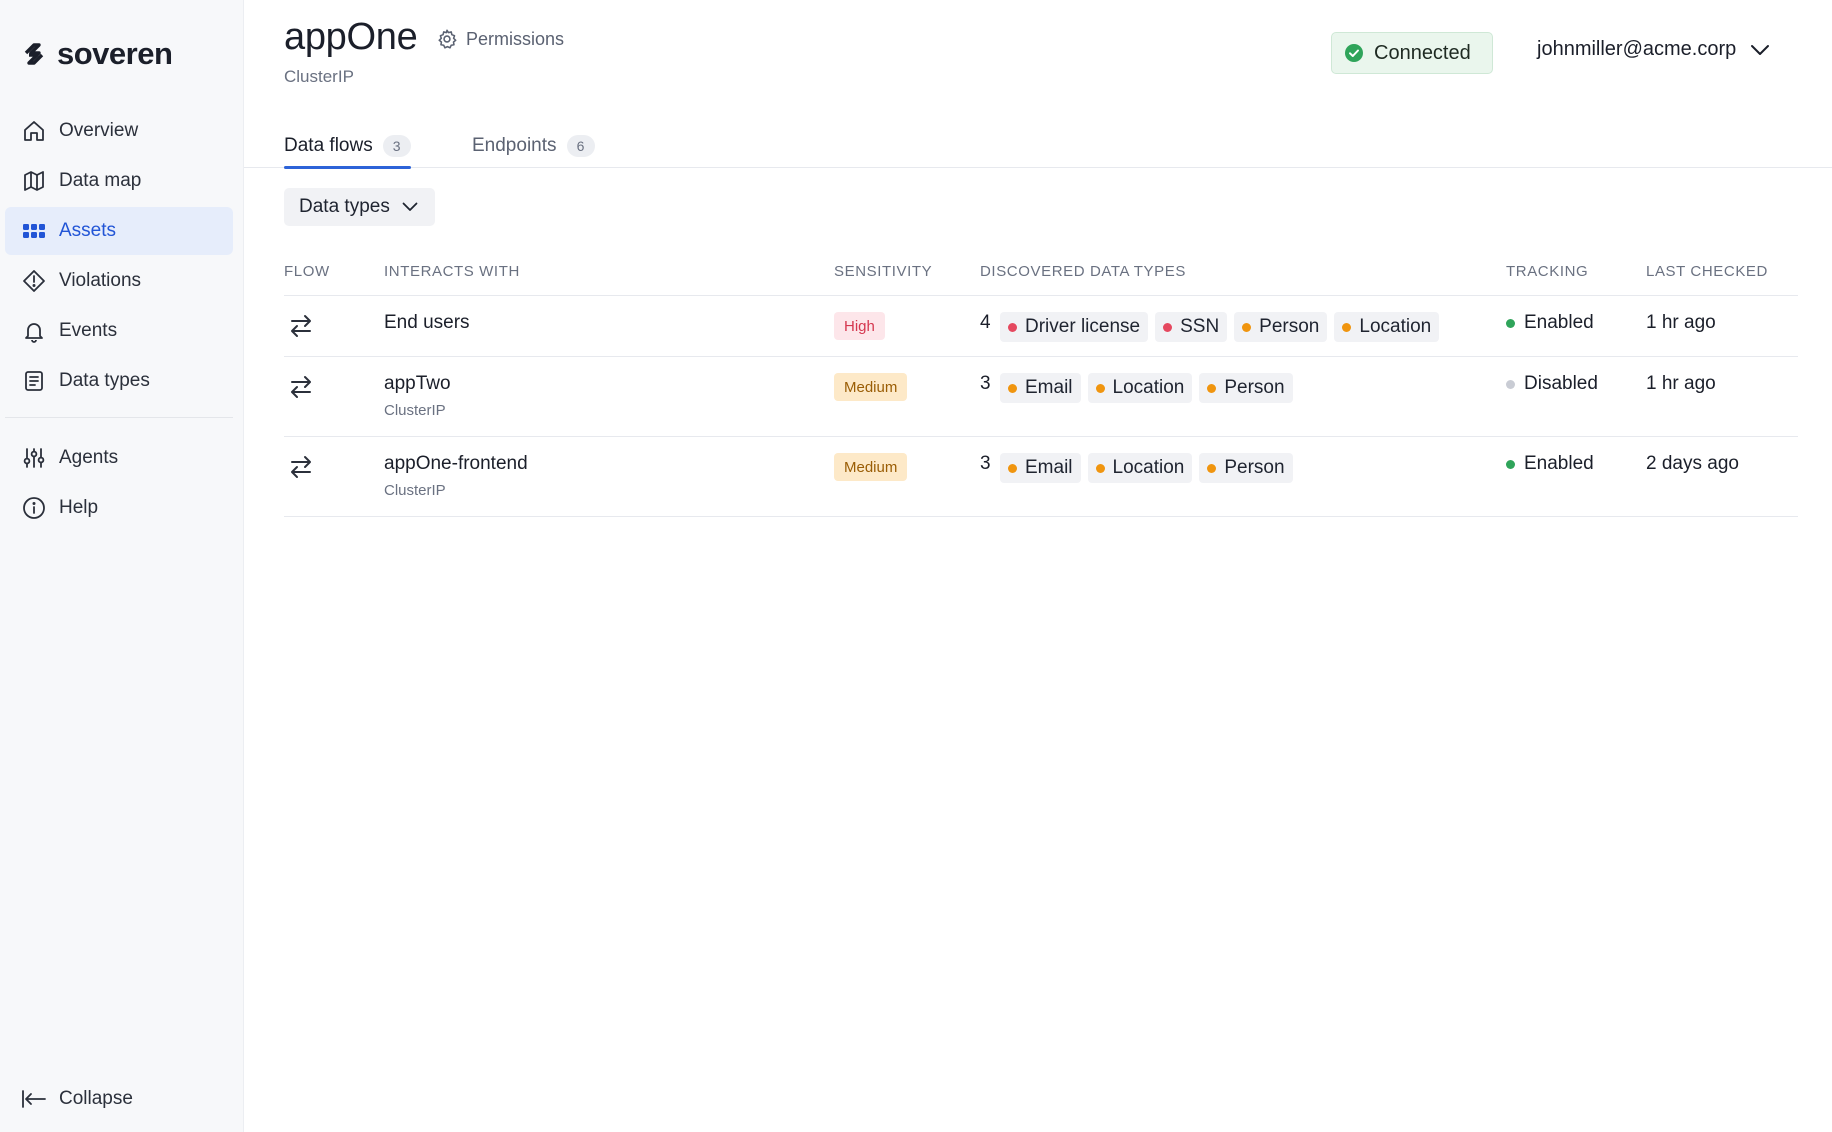 The image size is (1832, 1132). I want to click on sensitivity-badge: High, so click(859, 326).